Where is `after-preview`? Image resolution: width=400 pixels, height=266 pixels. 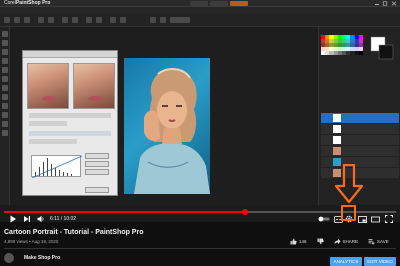 after-preview is located at coordinates (94, 86).